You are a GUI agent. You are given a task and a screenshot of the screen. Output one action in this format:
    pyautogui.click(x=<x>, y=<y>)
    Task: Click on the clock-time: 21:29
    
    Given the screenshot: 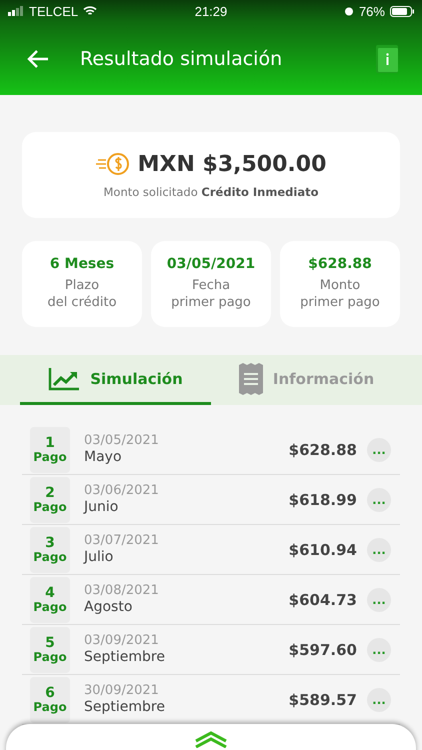 What is the action you would take?
    pyautogui.click(x=211, y=11)
    